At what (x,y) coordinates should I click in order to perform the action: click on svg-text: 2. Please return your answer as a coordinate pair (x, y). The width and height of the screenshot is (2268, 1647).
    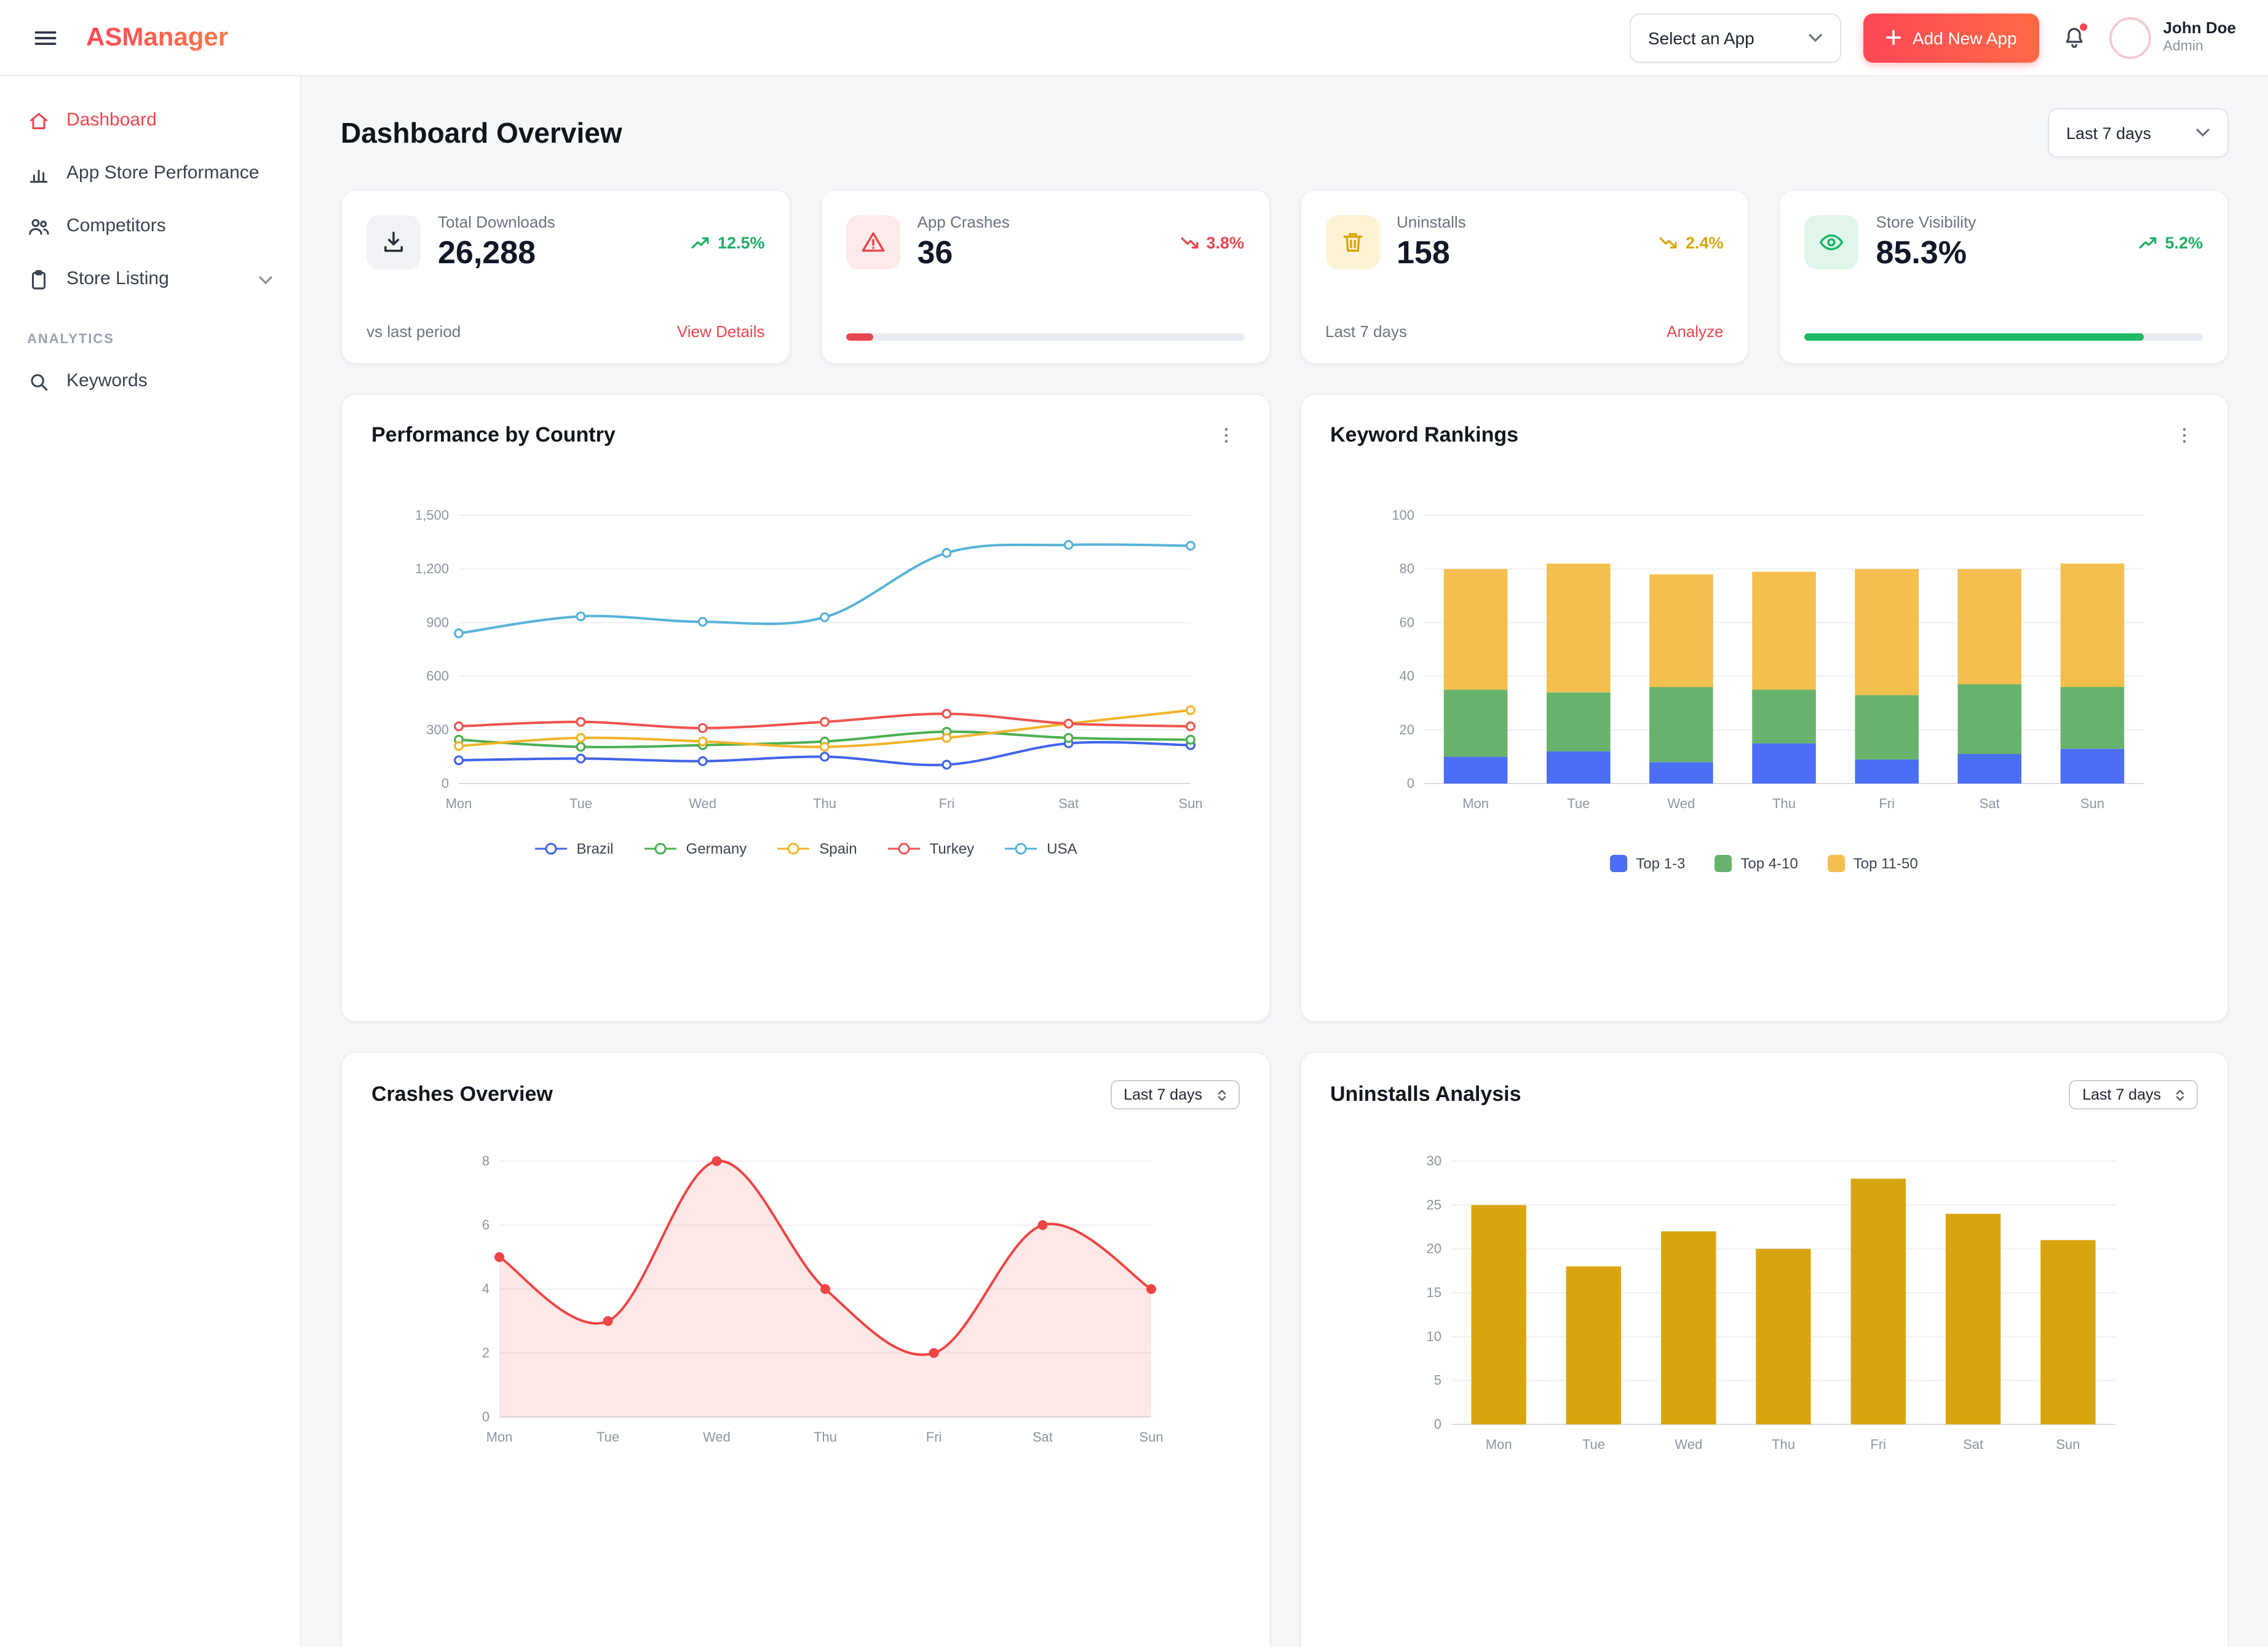
    Looking at the image, I should click on (485, 1352).